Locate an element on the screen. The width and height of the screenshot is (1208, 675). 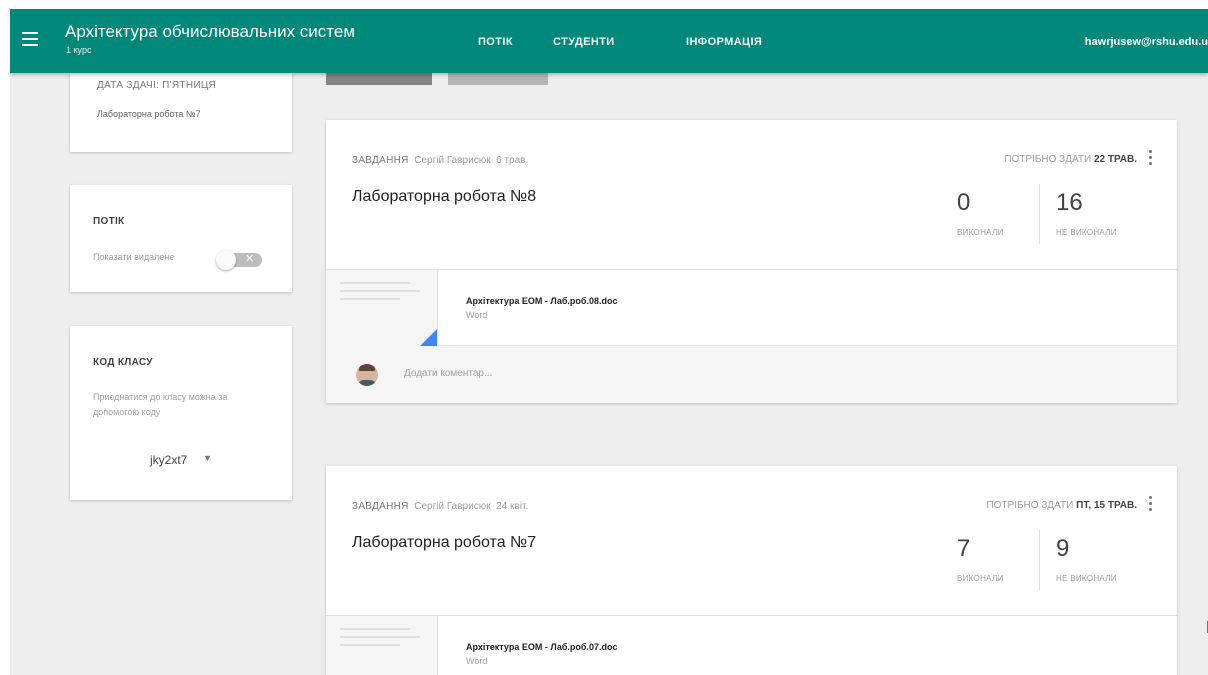
due-date: ПТ, 15 ТРАВ. is located at coordinates (1106, 505).